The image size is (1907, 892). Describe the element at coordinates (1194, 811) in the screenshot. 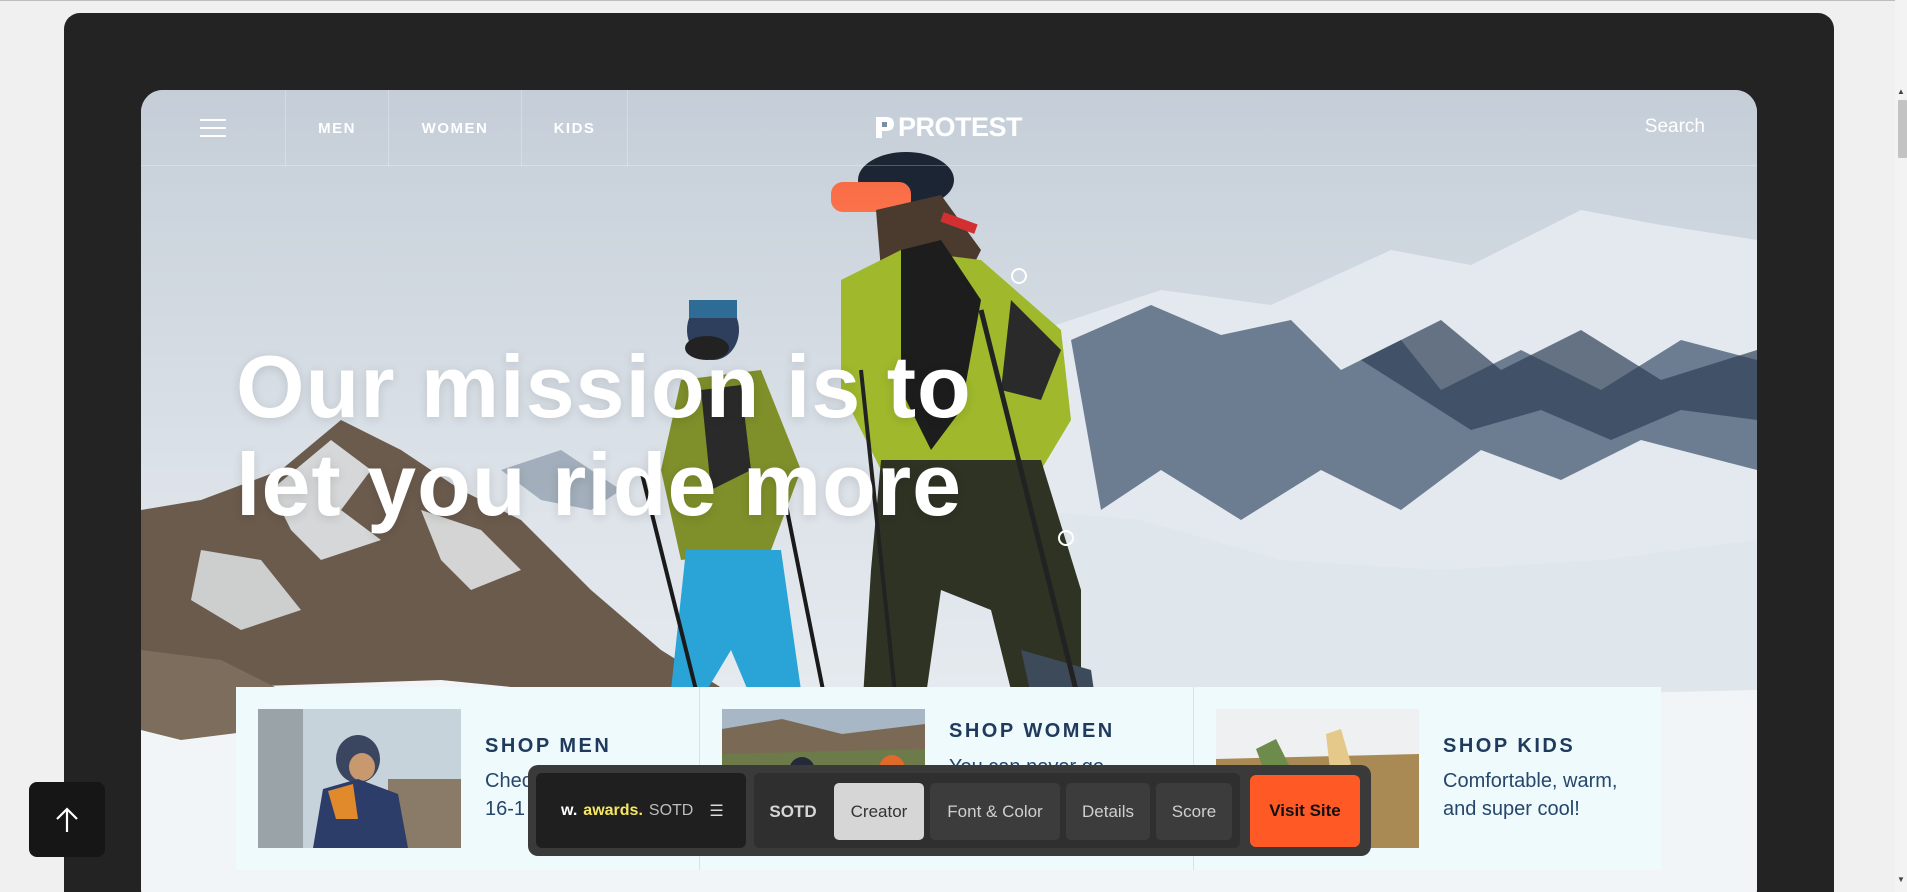

I see `tab-score: Score` at that location.